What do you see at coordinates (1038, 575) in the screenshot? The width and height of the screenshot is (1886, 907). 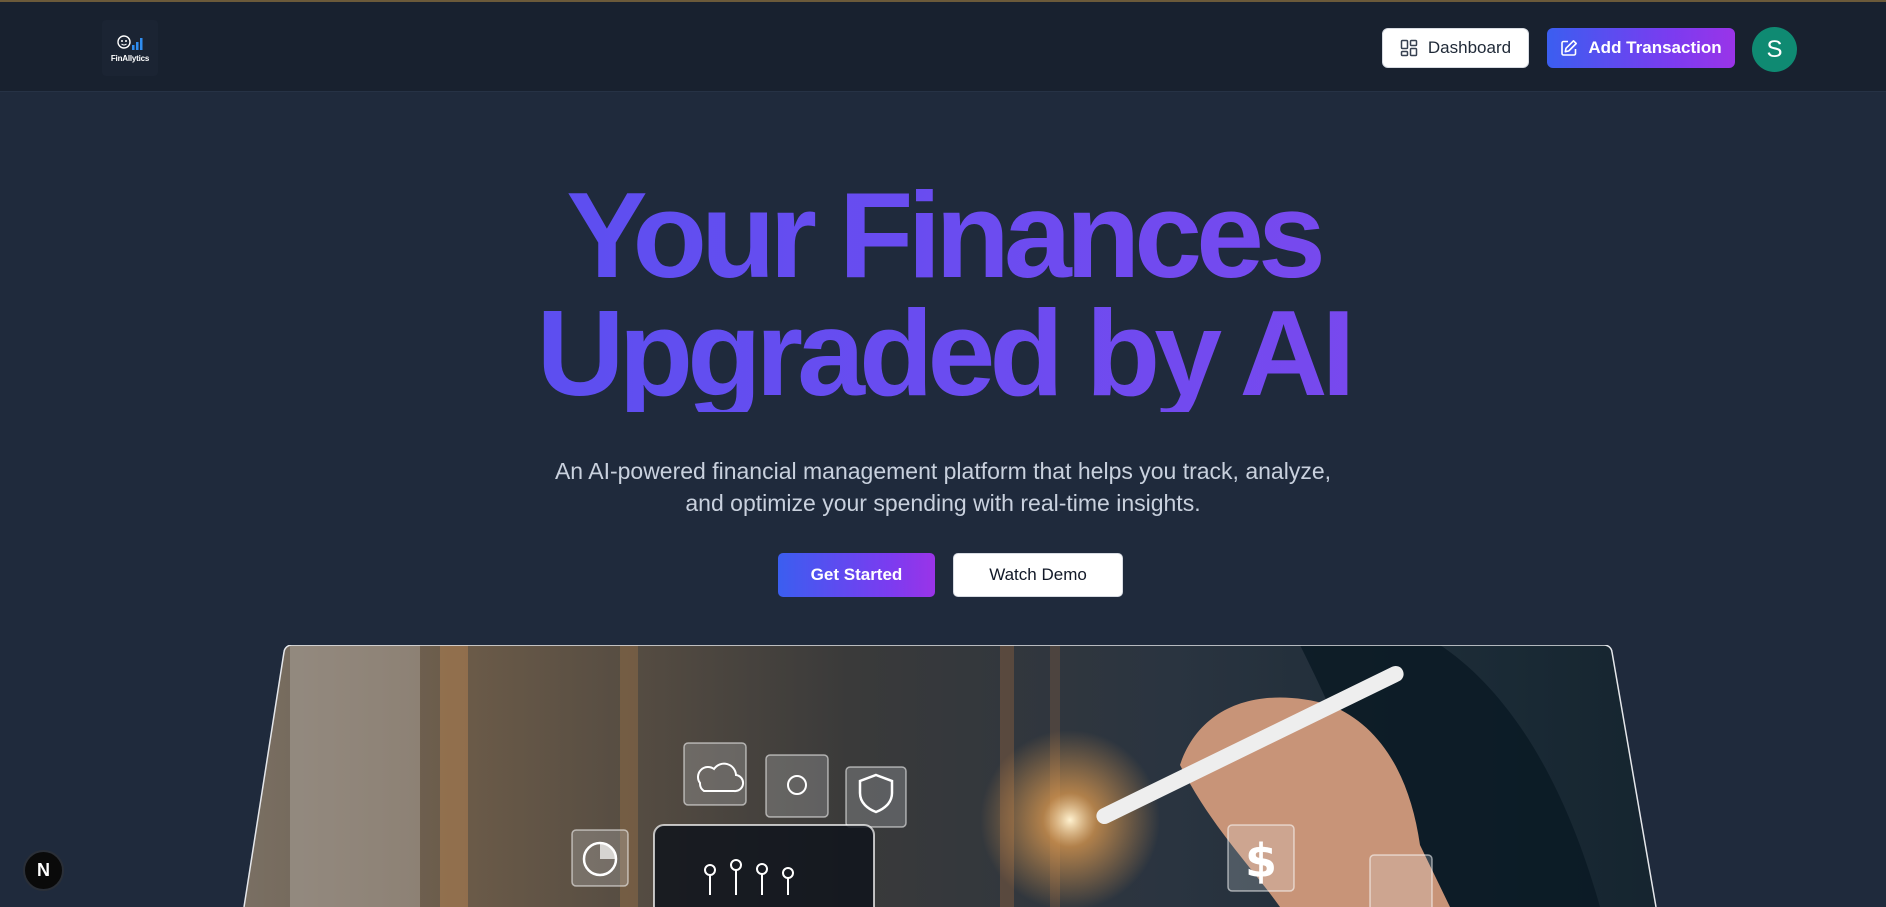 I see `watch-demo-button: Watch Demo` at bounding box center [1038, 575].